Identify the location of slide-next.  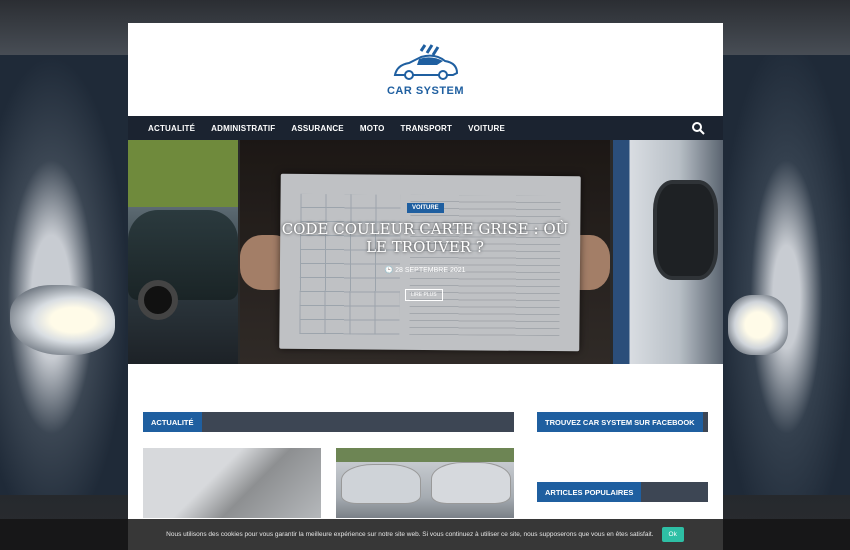
(668, 252).